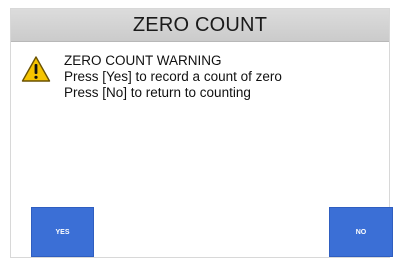 This screenshot has height=261, width=398. I want to click on dialog-title: ZERO COUNT, so click(200, 24).